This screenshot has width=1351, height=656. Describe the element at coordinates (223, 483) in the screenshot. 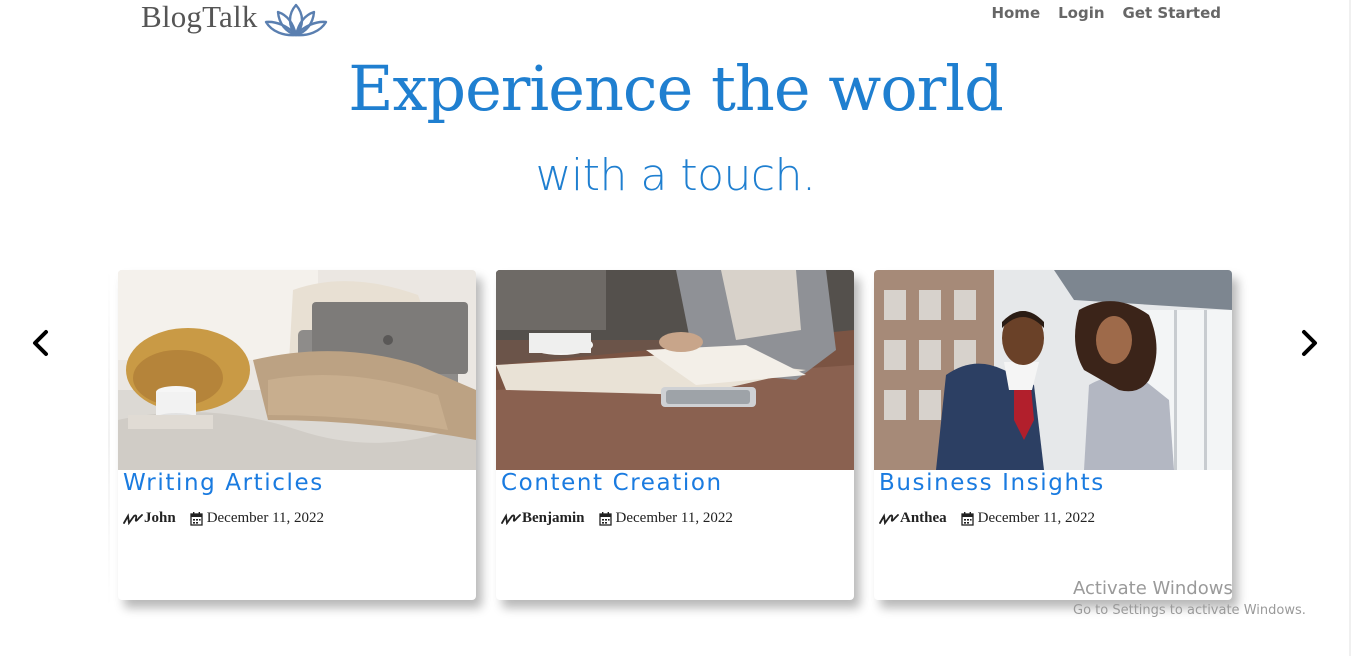

I see `card-title: Writing Articles` at that location.